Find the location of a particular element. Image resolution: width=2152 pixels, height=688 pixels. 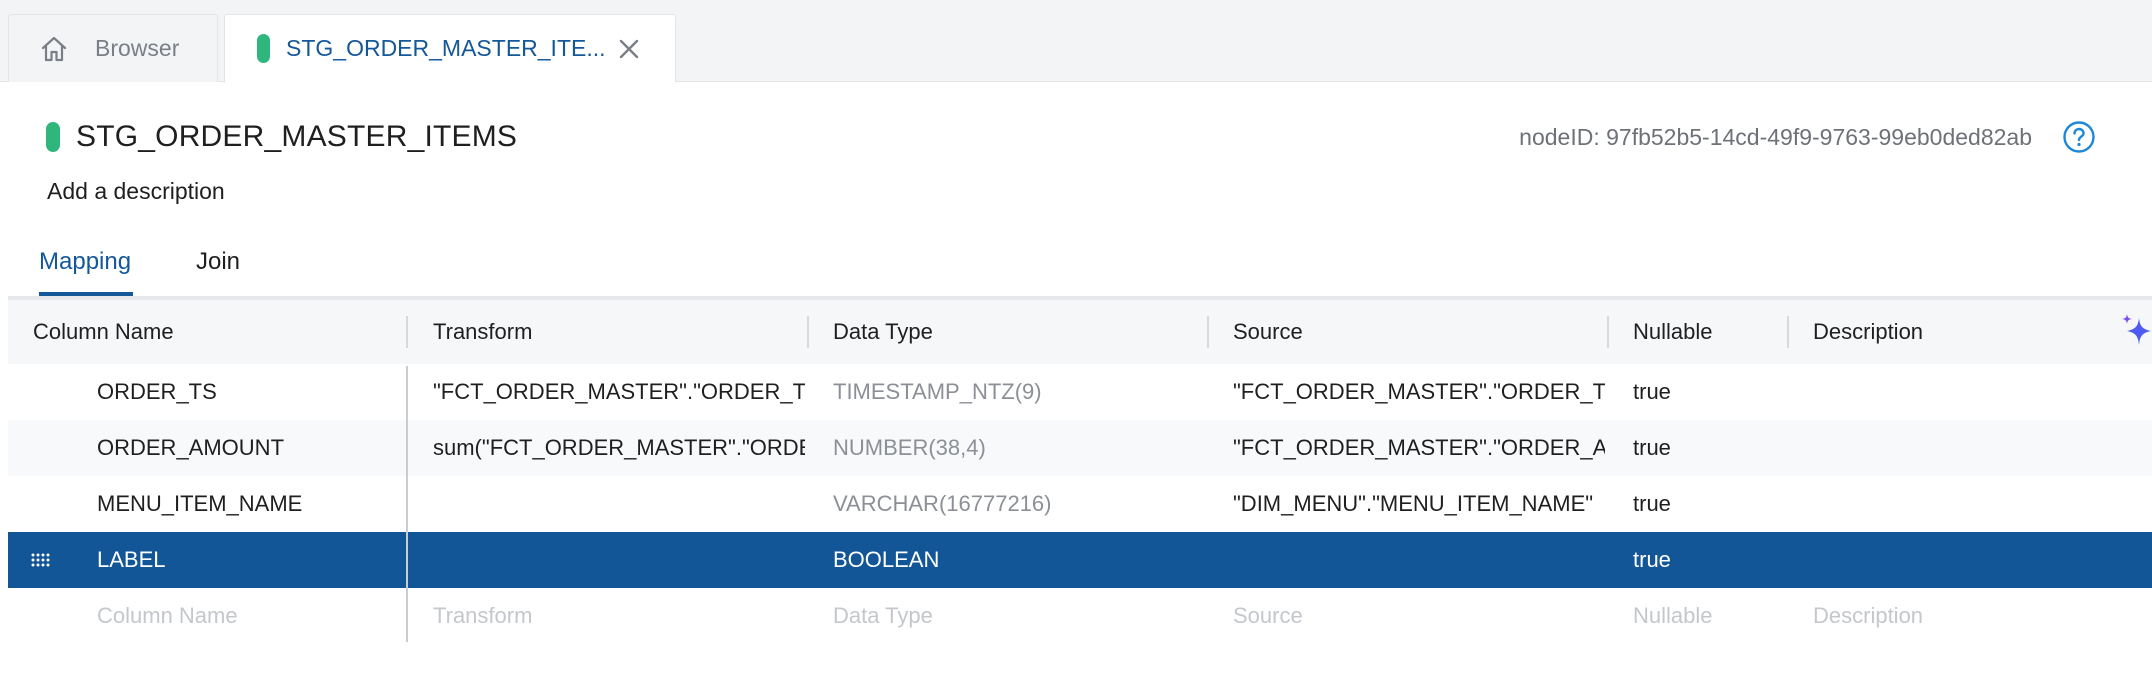

cell-data-type: VARCHAR(16777216) is located at coordinates (1018, 504).